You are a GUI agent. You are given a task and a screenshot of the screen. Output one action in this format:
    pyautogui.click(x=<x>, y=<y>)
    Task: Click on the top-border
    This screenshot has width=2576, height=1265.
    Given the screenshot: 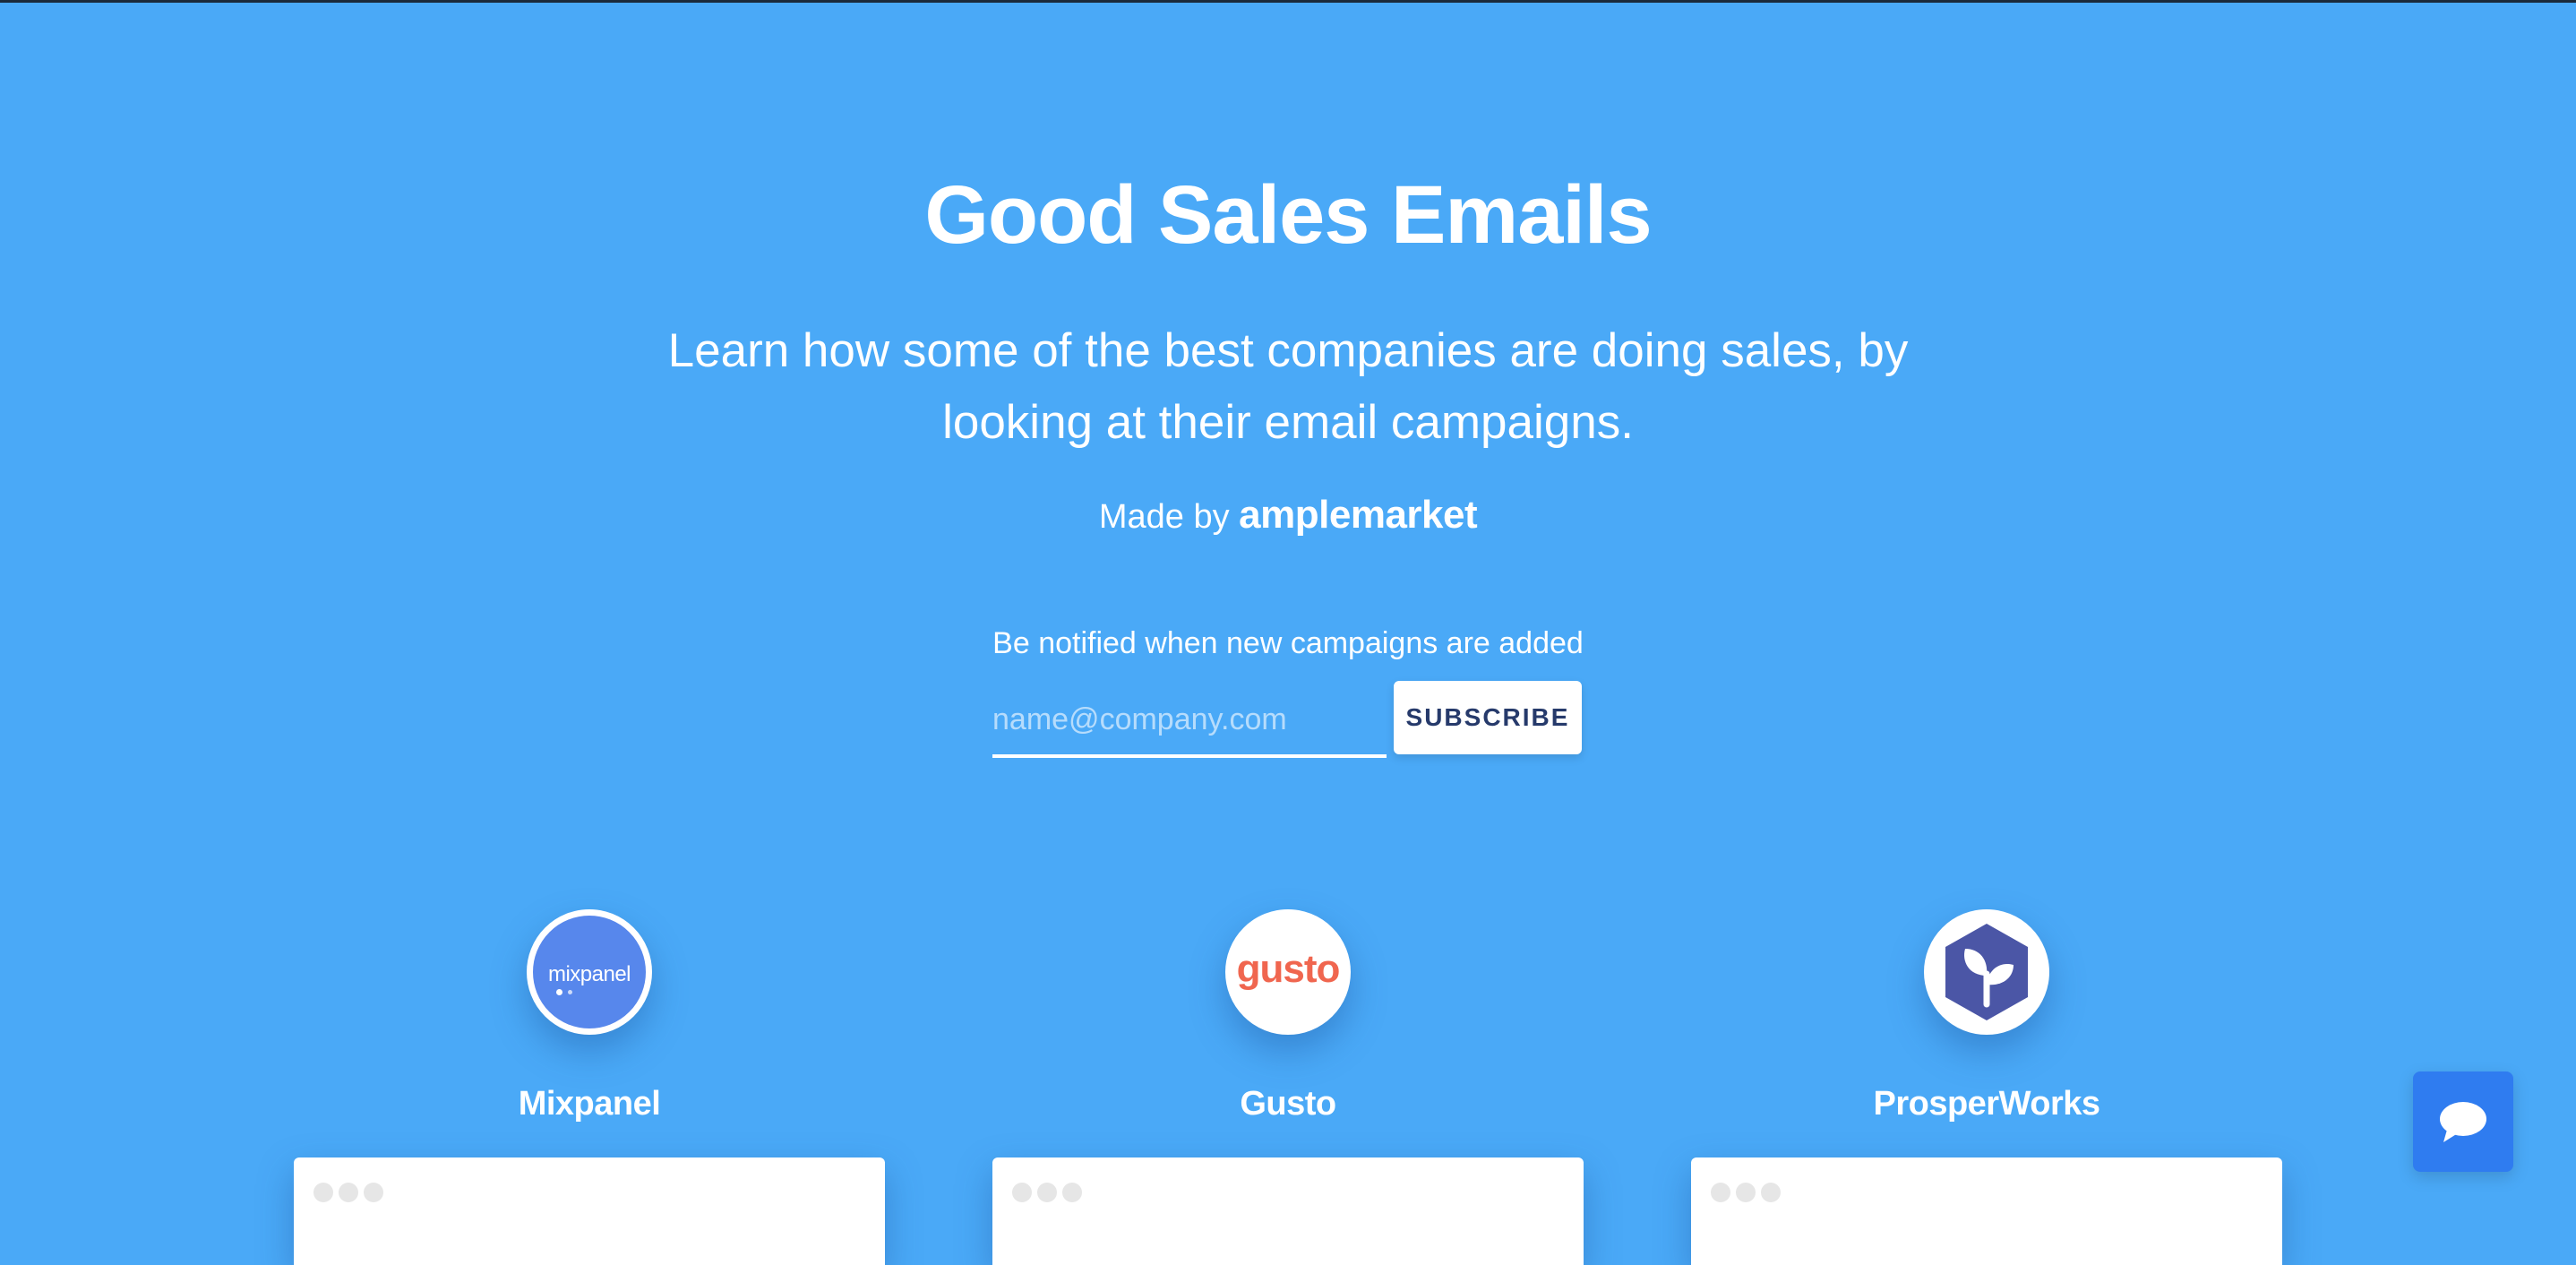 What is the action you would take?
    pyautogui.click(x=1288, y=1)
    